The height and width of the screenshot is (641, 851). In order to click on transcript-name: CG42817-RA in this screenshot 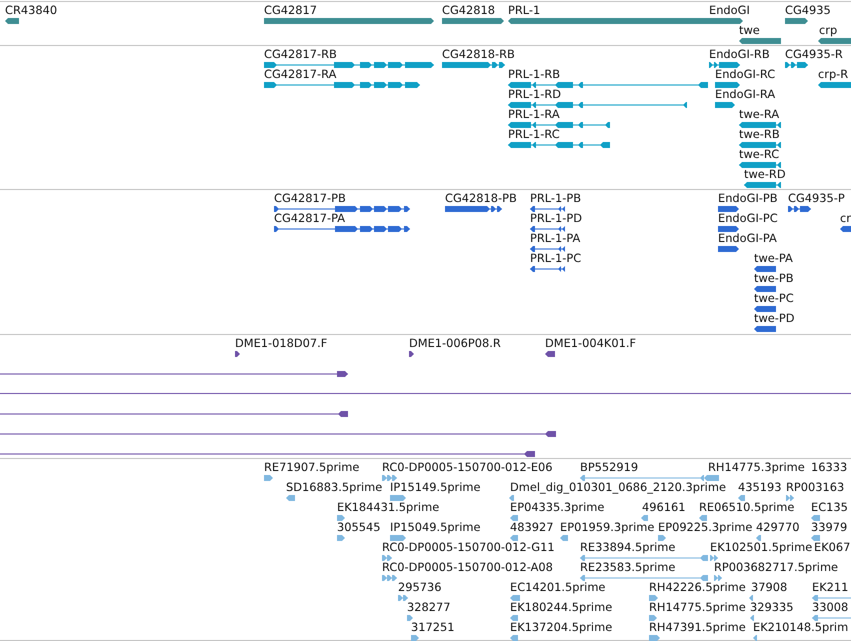, I will do `click(300, 74)`.